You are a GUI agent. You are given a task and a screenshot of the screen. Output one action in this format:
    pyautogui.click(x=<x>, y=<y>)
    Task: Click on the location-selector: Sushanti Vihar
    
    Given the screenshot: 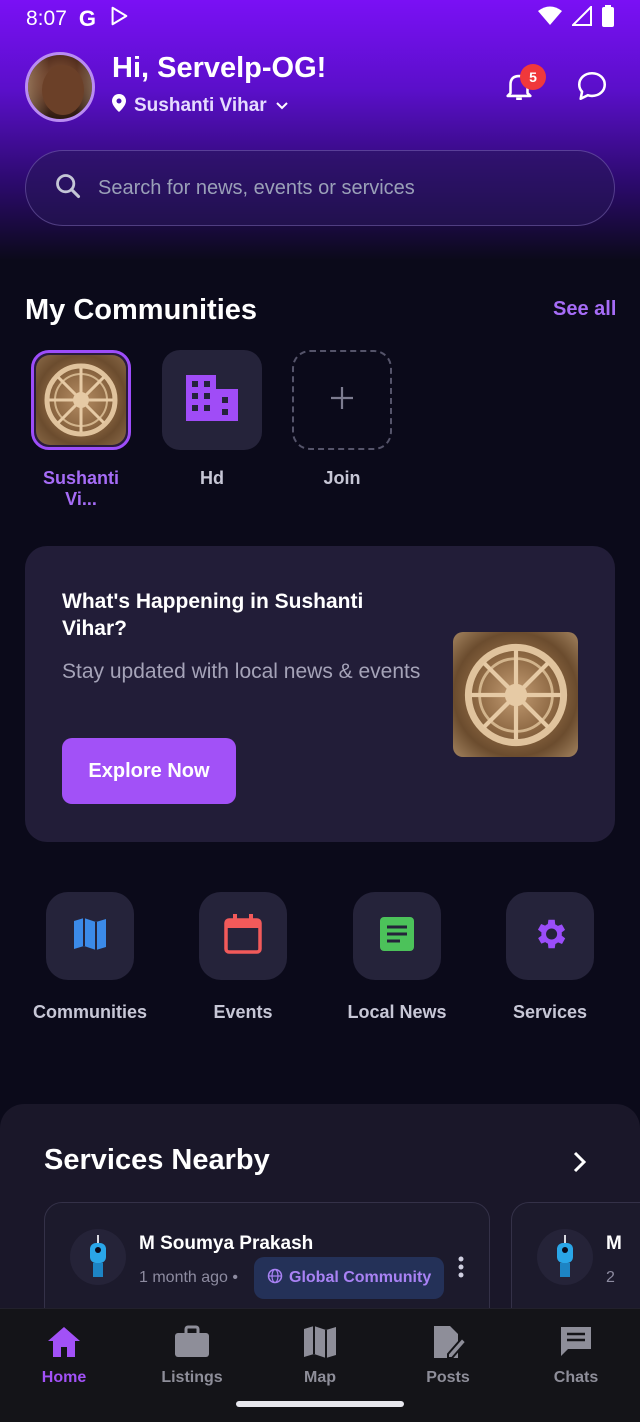 What is the action you would take?
    pyautogui.click(x=200, y=106)
    